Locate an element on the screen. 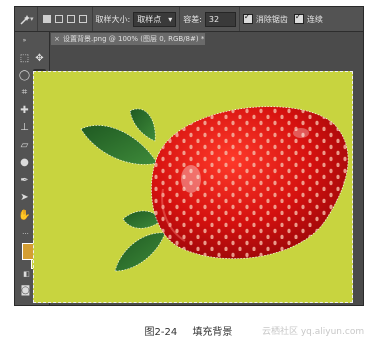 The height and width of the screenshot is (347, 377). contiguous-checkbox is located at coordinates (298, 18).